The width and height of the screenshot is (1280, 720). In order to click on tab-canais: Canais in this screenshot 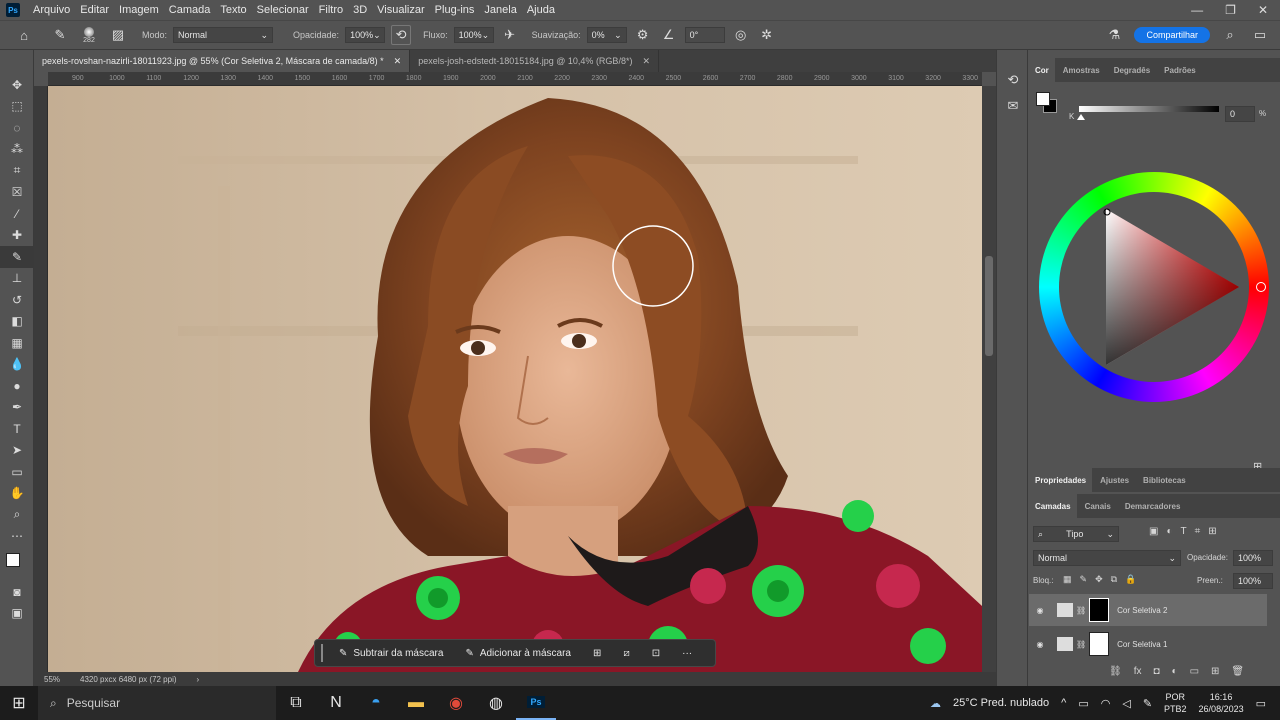, I will do `click(1098, 506)`.